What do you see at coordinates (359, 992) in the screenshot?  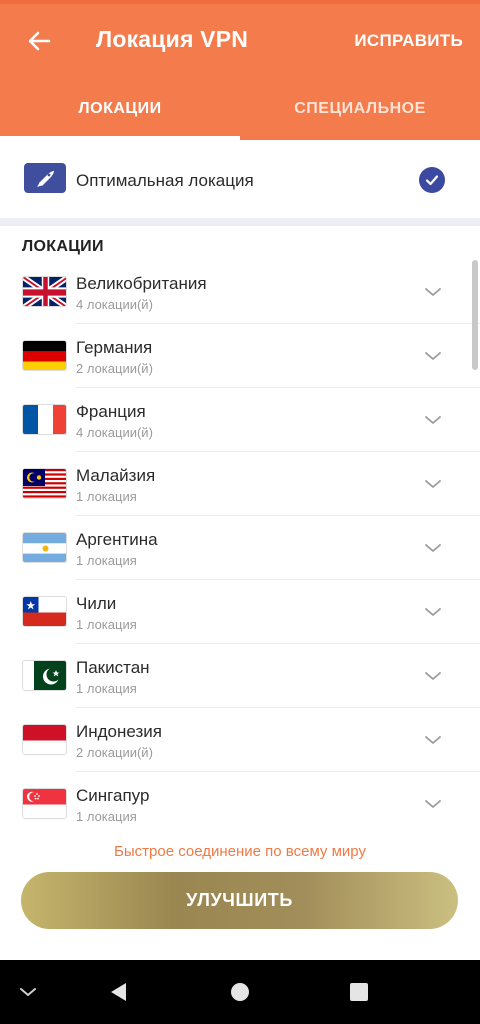 I see `nav-recents-icon` at bounding box center [359, 992].